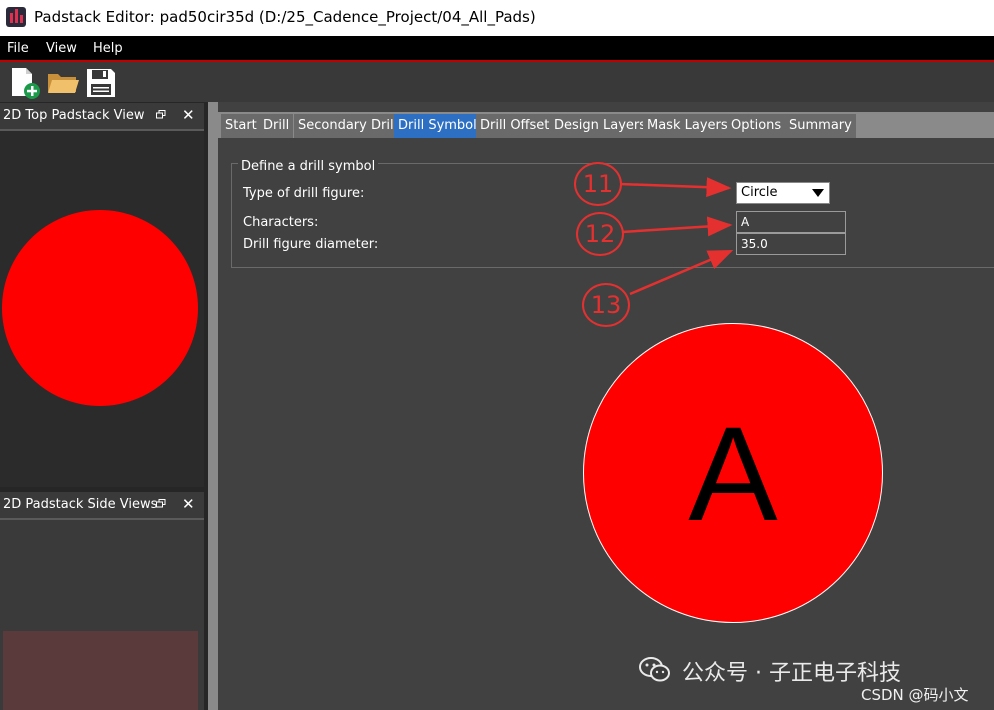 Image resolution: width=994 pixels, height=710 pixels. What do you see at coordinates (676, 236) in the screenshot?
I see `annotation-arrows` at bounding box center [676, 236].